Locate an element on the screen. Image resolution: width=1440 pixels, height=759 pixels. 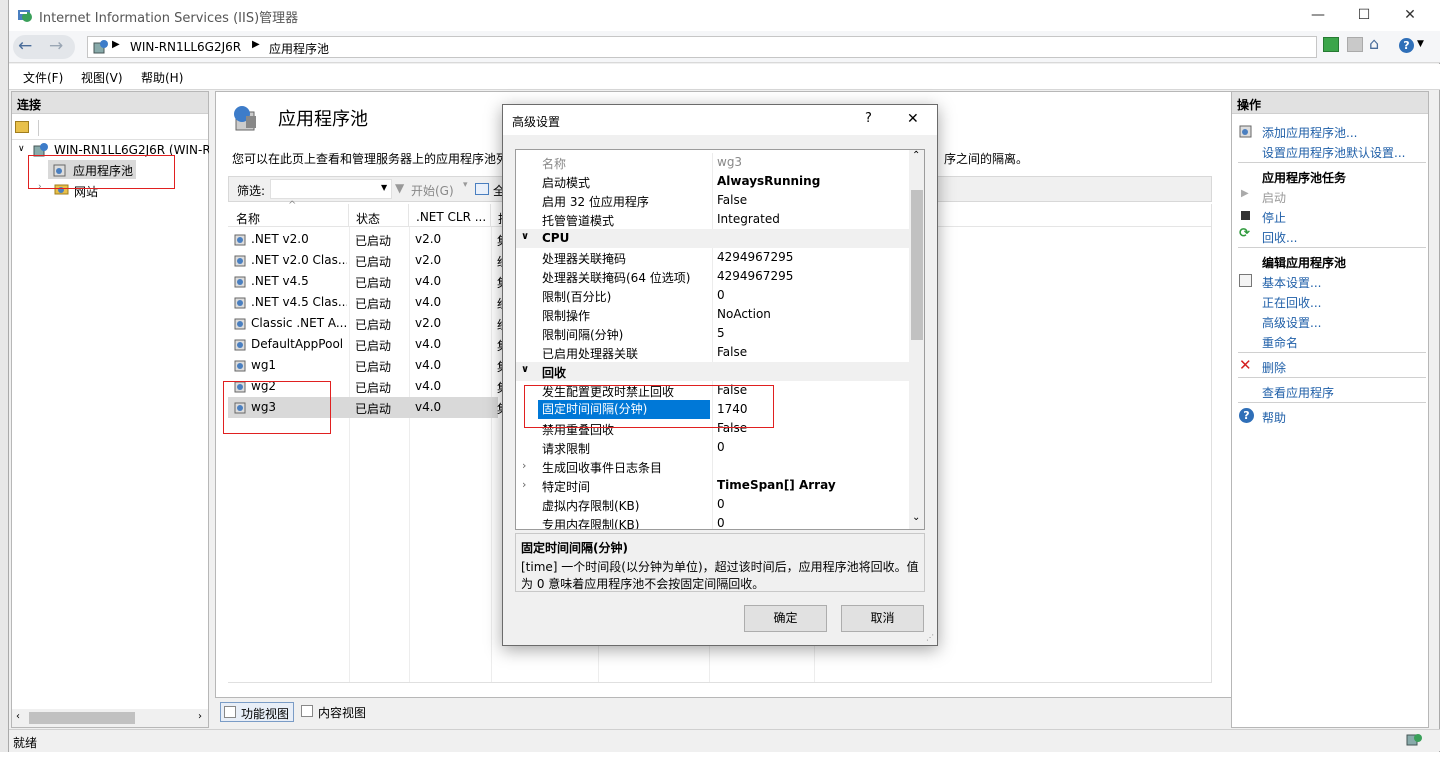
scroll-right-icon: › is located at coordinates (200, 716).